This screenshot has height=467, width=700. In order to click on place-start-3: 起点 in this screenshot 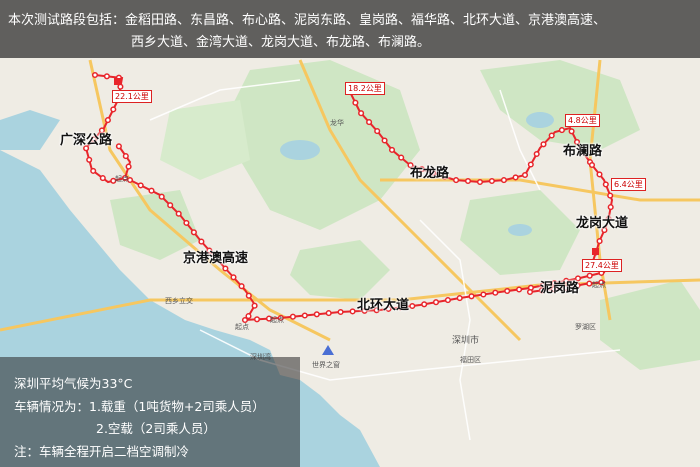, I will do `click(242, 327)`.